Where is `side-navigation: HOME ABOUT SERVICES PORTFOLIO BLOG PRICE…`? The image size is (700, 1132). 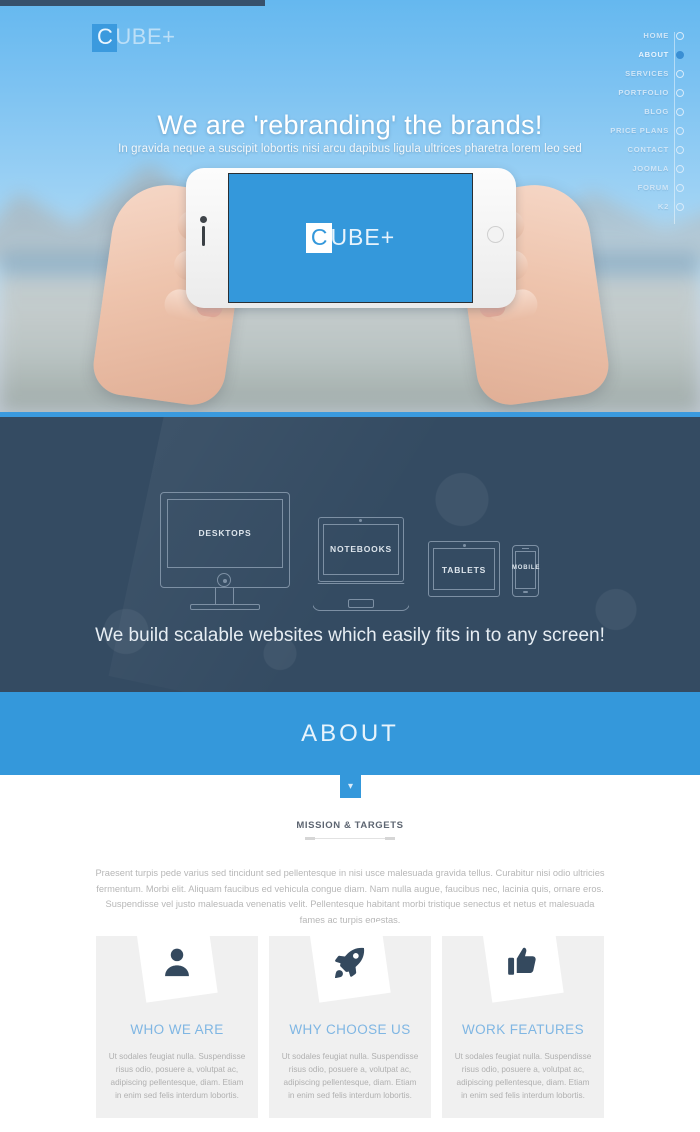
side-navigation: HOME ABOUT SERVICES PORTFOLIO BLOG PRICE… is located at coordinates (624, 125).